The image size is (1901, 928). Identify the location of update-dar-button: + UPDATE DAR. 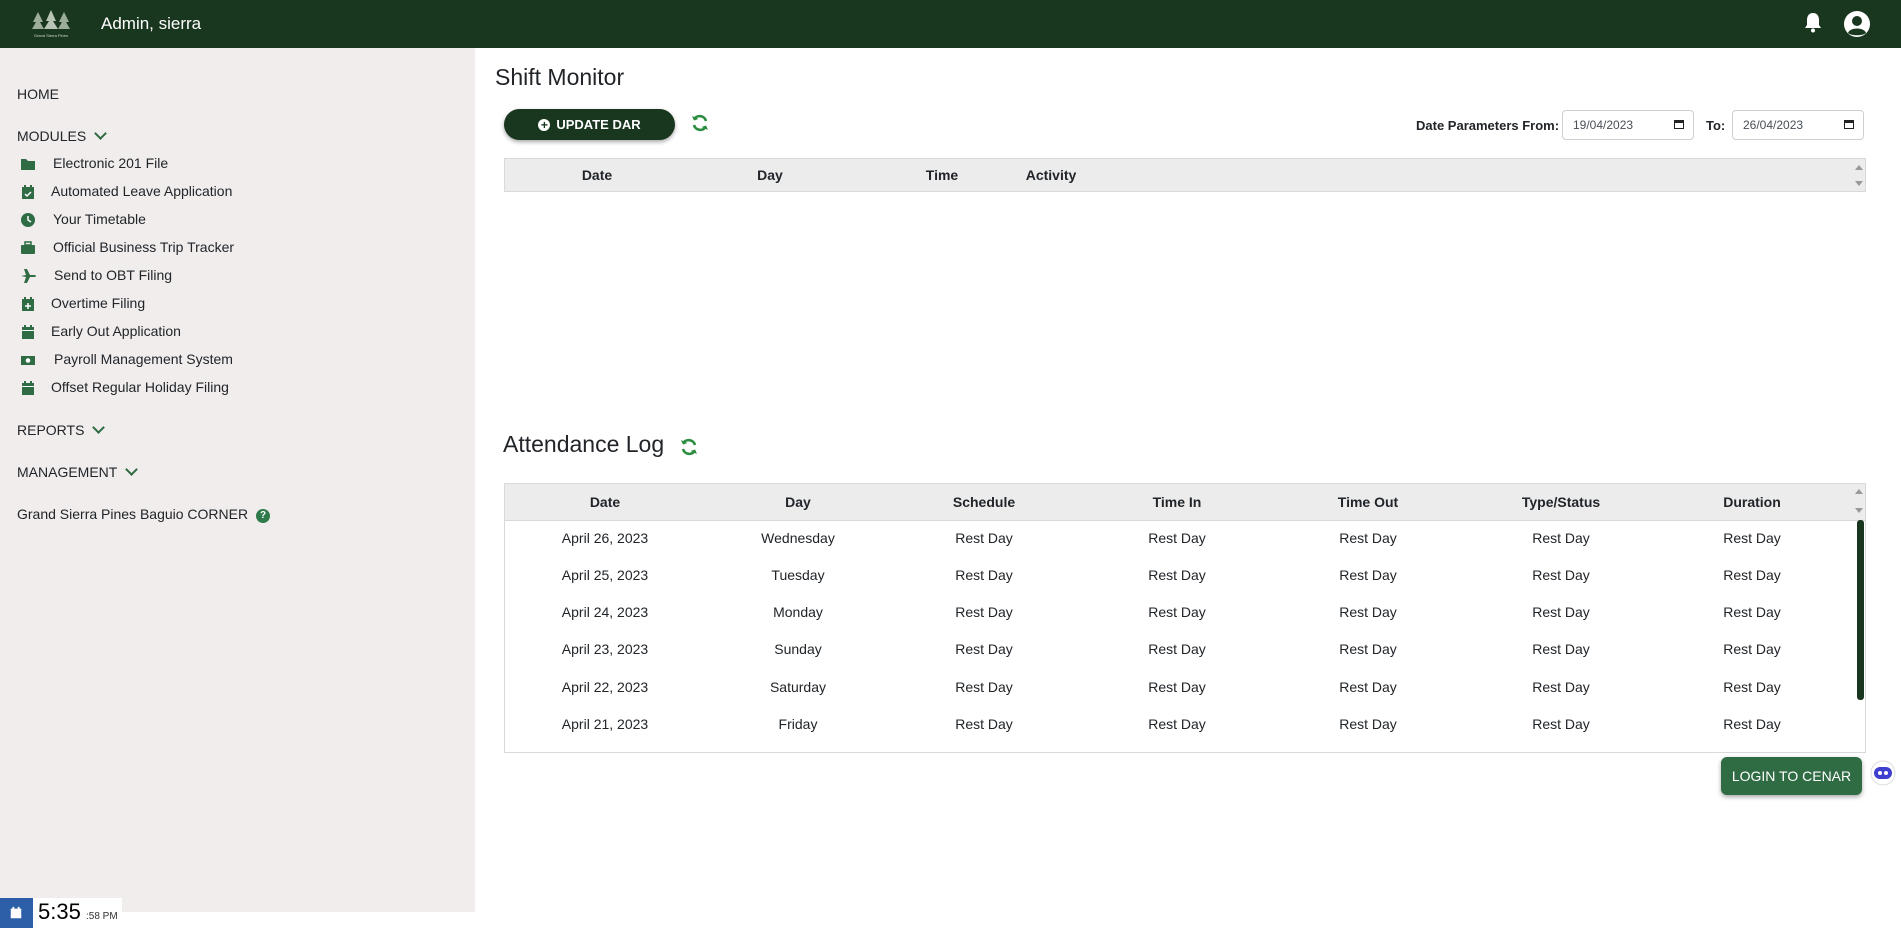
(589, 124).